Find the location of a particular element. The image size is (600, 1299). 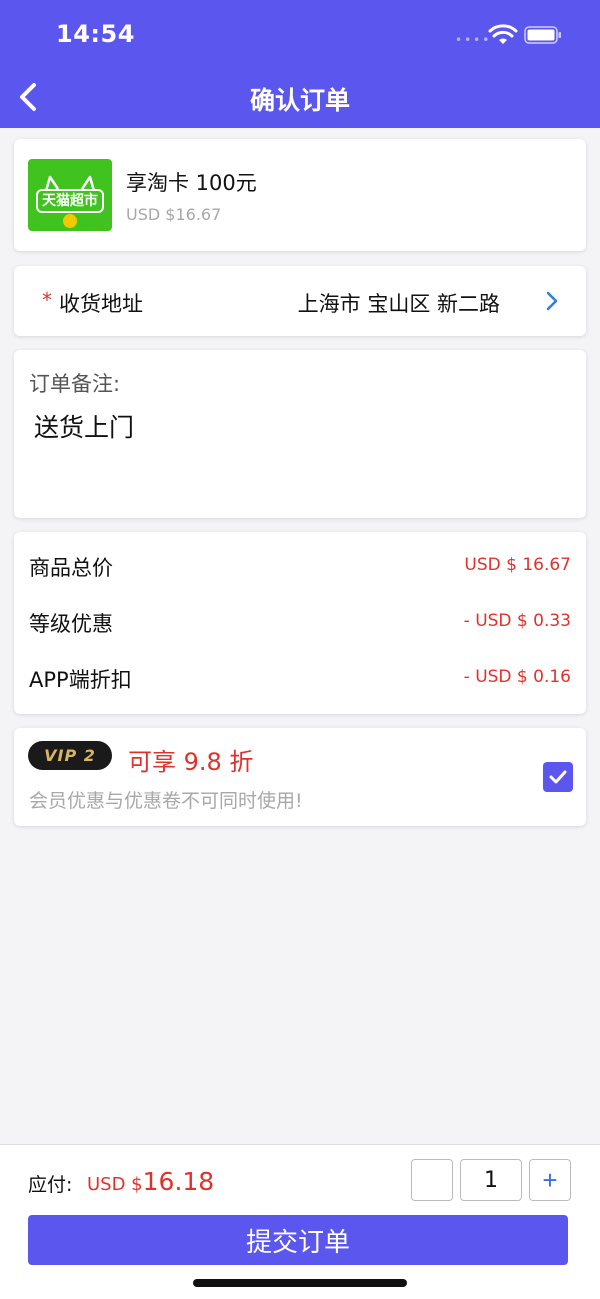

home-indicator is located at coordinates (300, 1283).